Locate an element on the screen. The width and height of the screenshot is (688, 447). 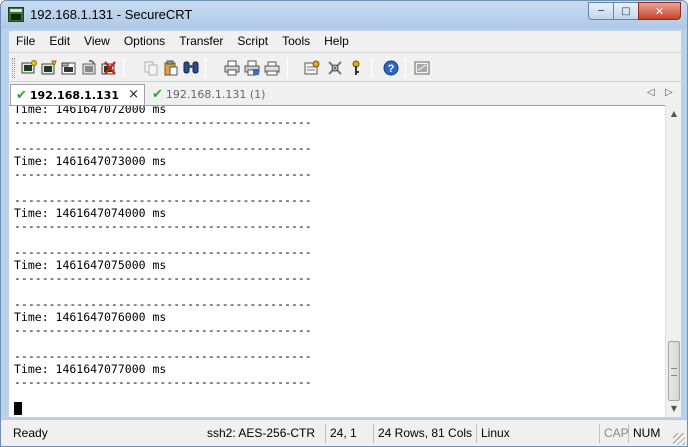
tab-label: 192.168.1.131 is located at coordinates (74, 95).